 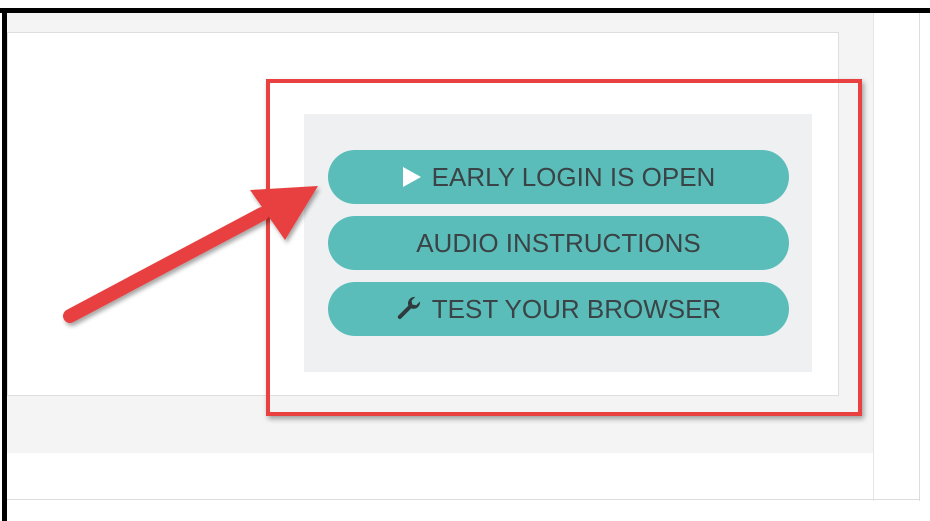 What do you see at coordinates (463, 499) in the screenshot?
I see `bottom-divider` at bounding box center [463, 499].